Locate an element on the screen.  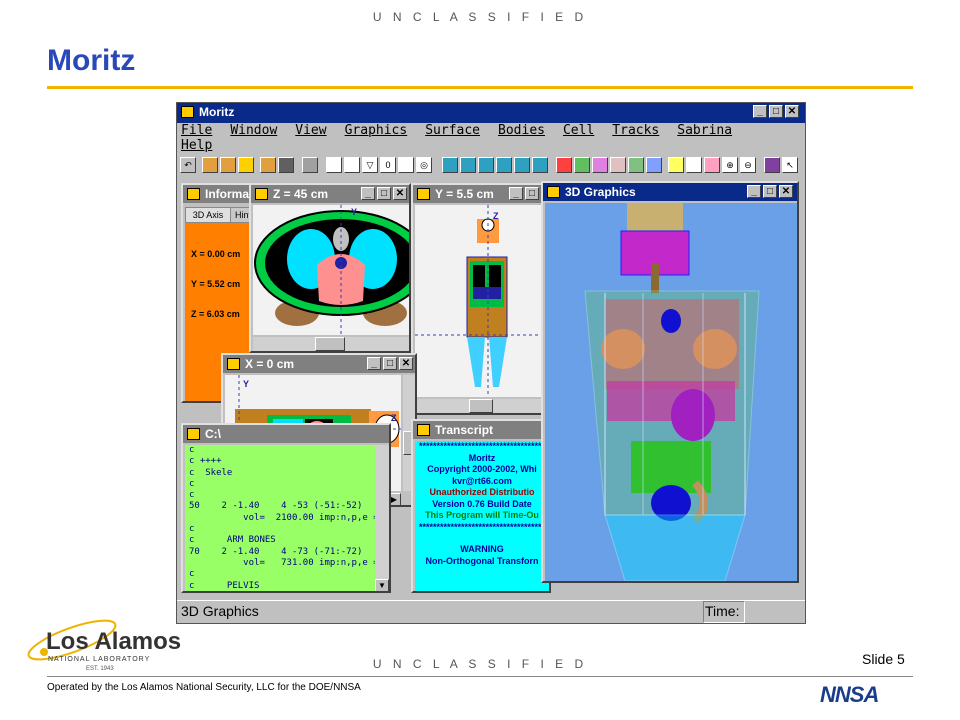
classification-bottom: U N C L A S S I F I E D is located at coordinates (480, 664).